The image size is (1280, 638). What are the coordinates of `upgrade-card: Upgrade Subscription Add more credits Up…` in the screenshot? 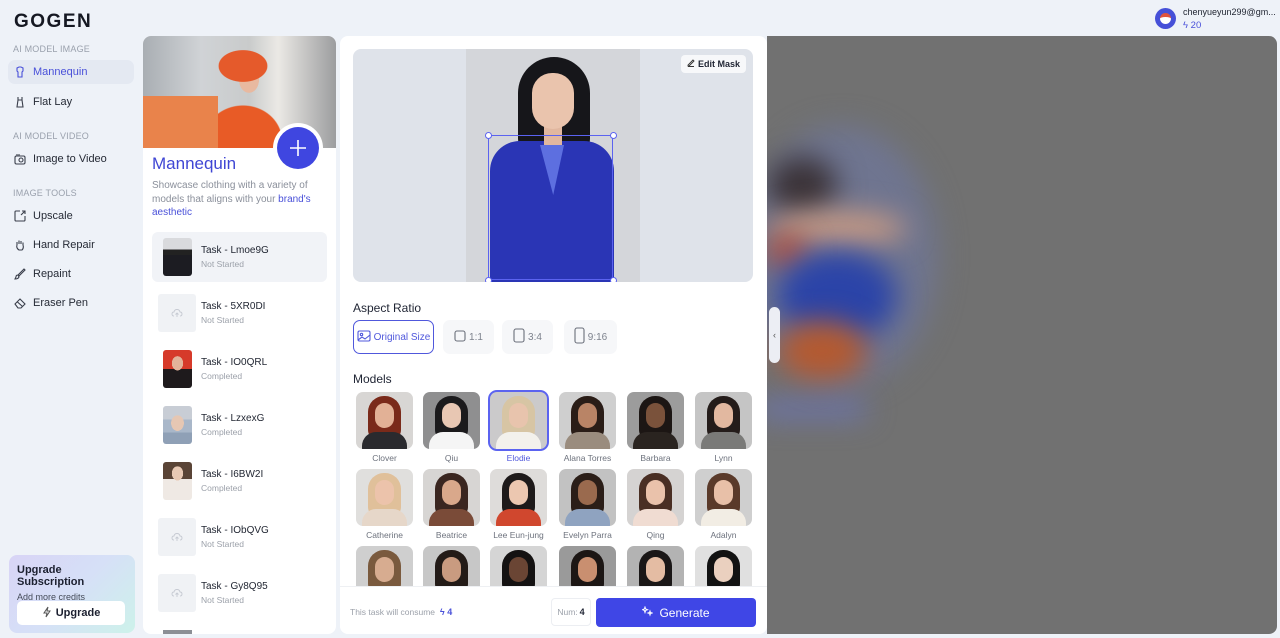 It's located at (72, 594).